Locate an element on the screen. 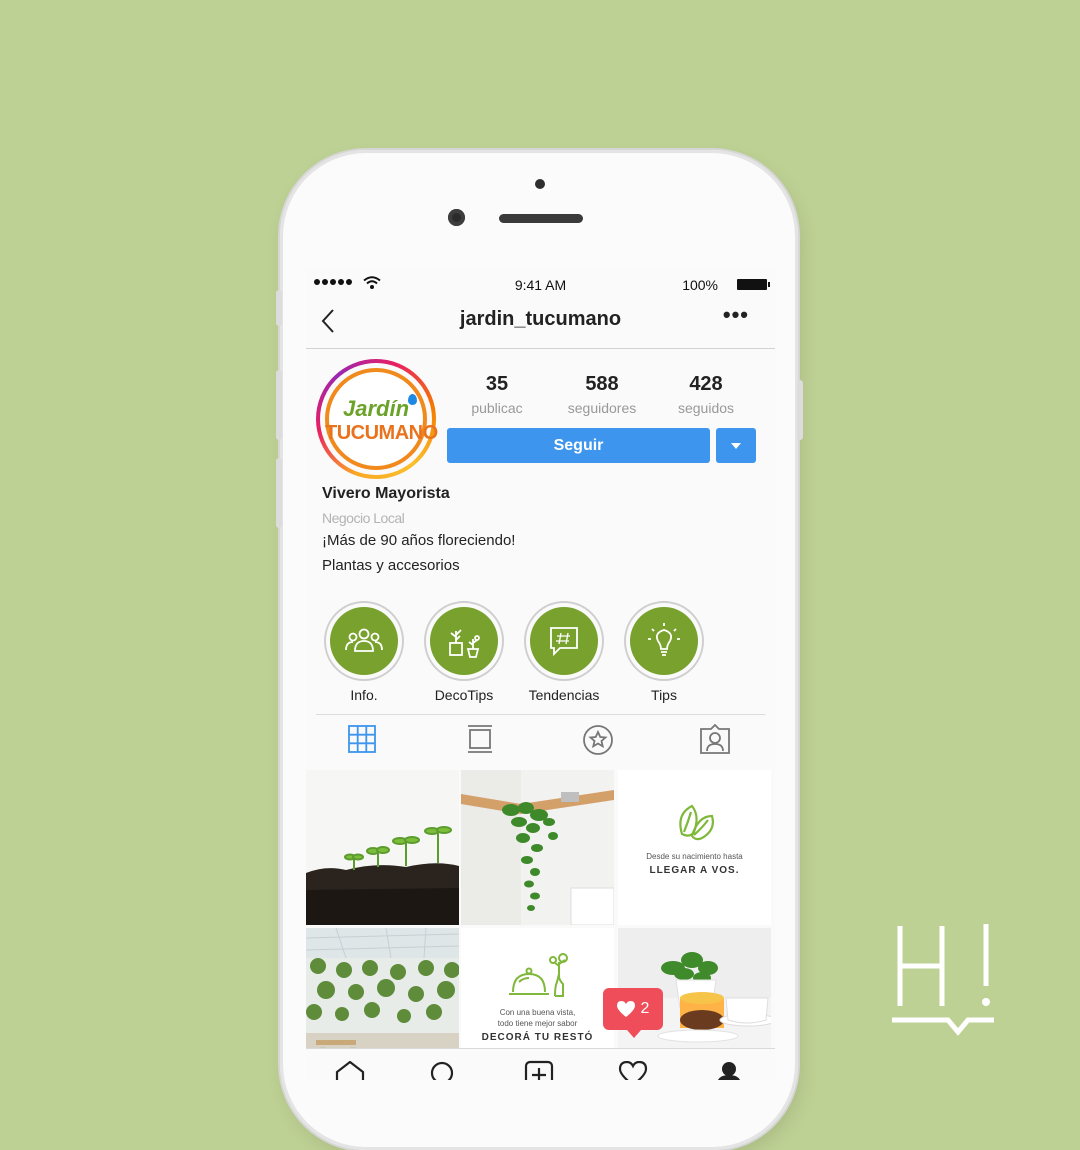 The image size is (1080, 1150). brand-logo-mark is located at coordinates (943, 980).